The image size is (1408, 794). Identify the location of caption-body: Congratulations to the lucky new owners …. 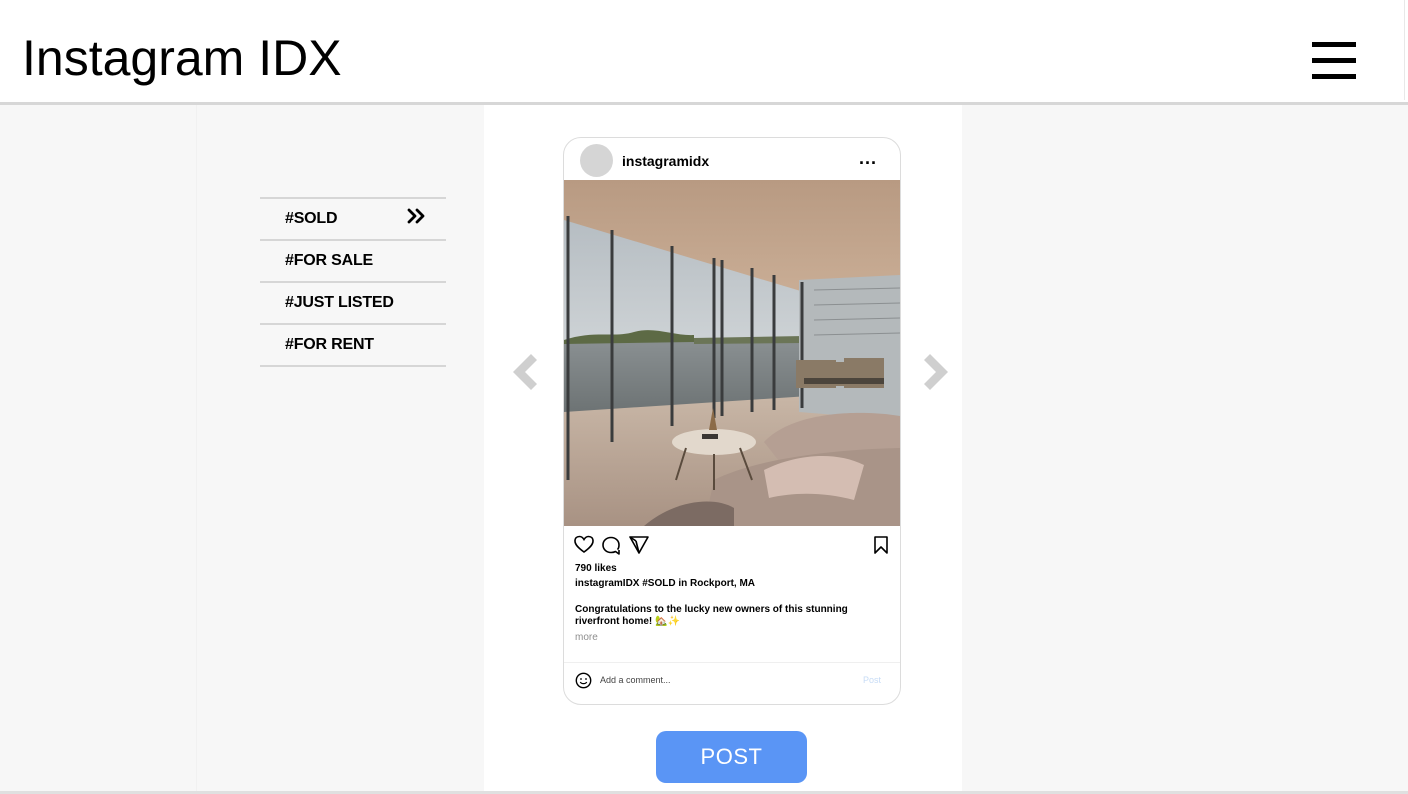
(711, 615).